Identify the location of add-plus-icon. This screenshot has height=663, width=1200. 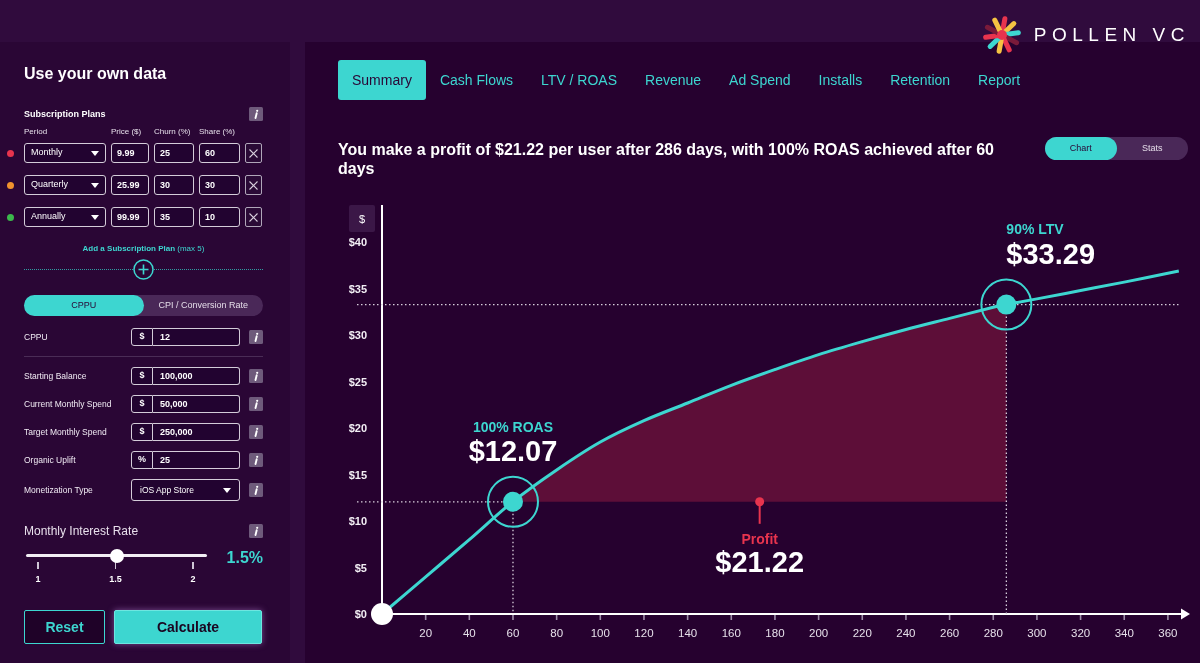
(143, 269).